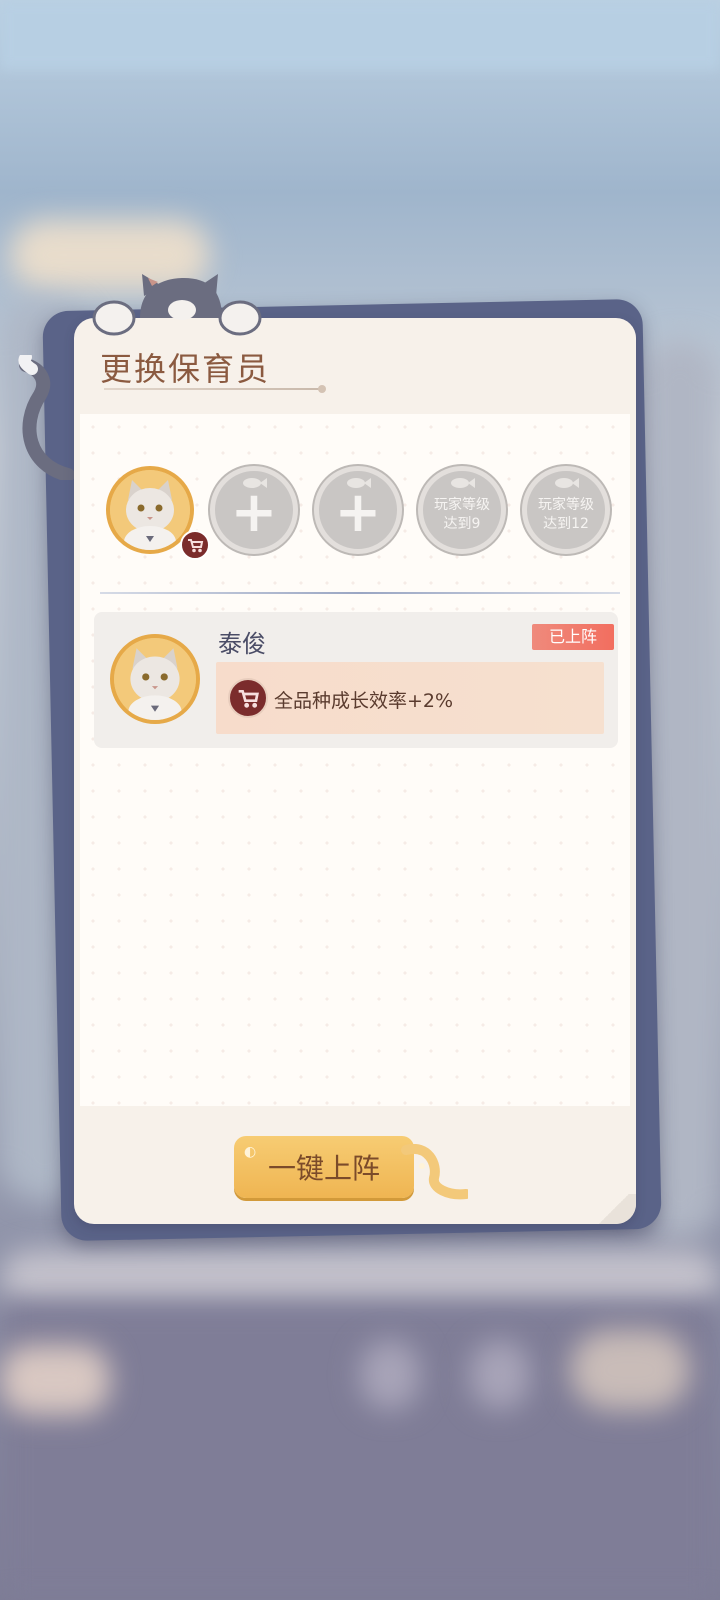  I want to click on slot-lock-line2: 达到12, so click(566, 524).